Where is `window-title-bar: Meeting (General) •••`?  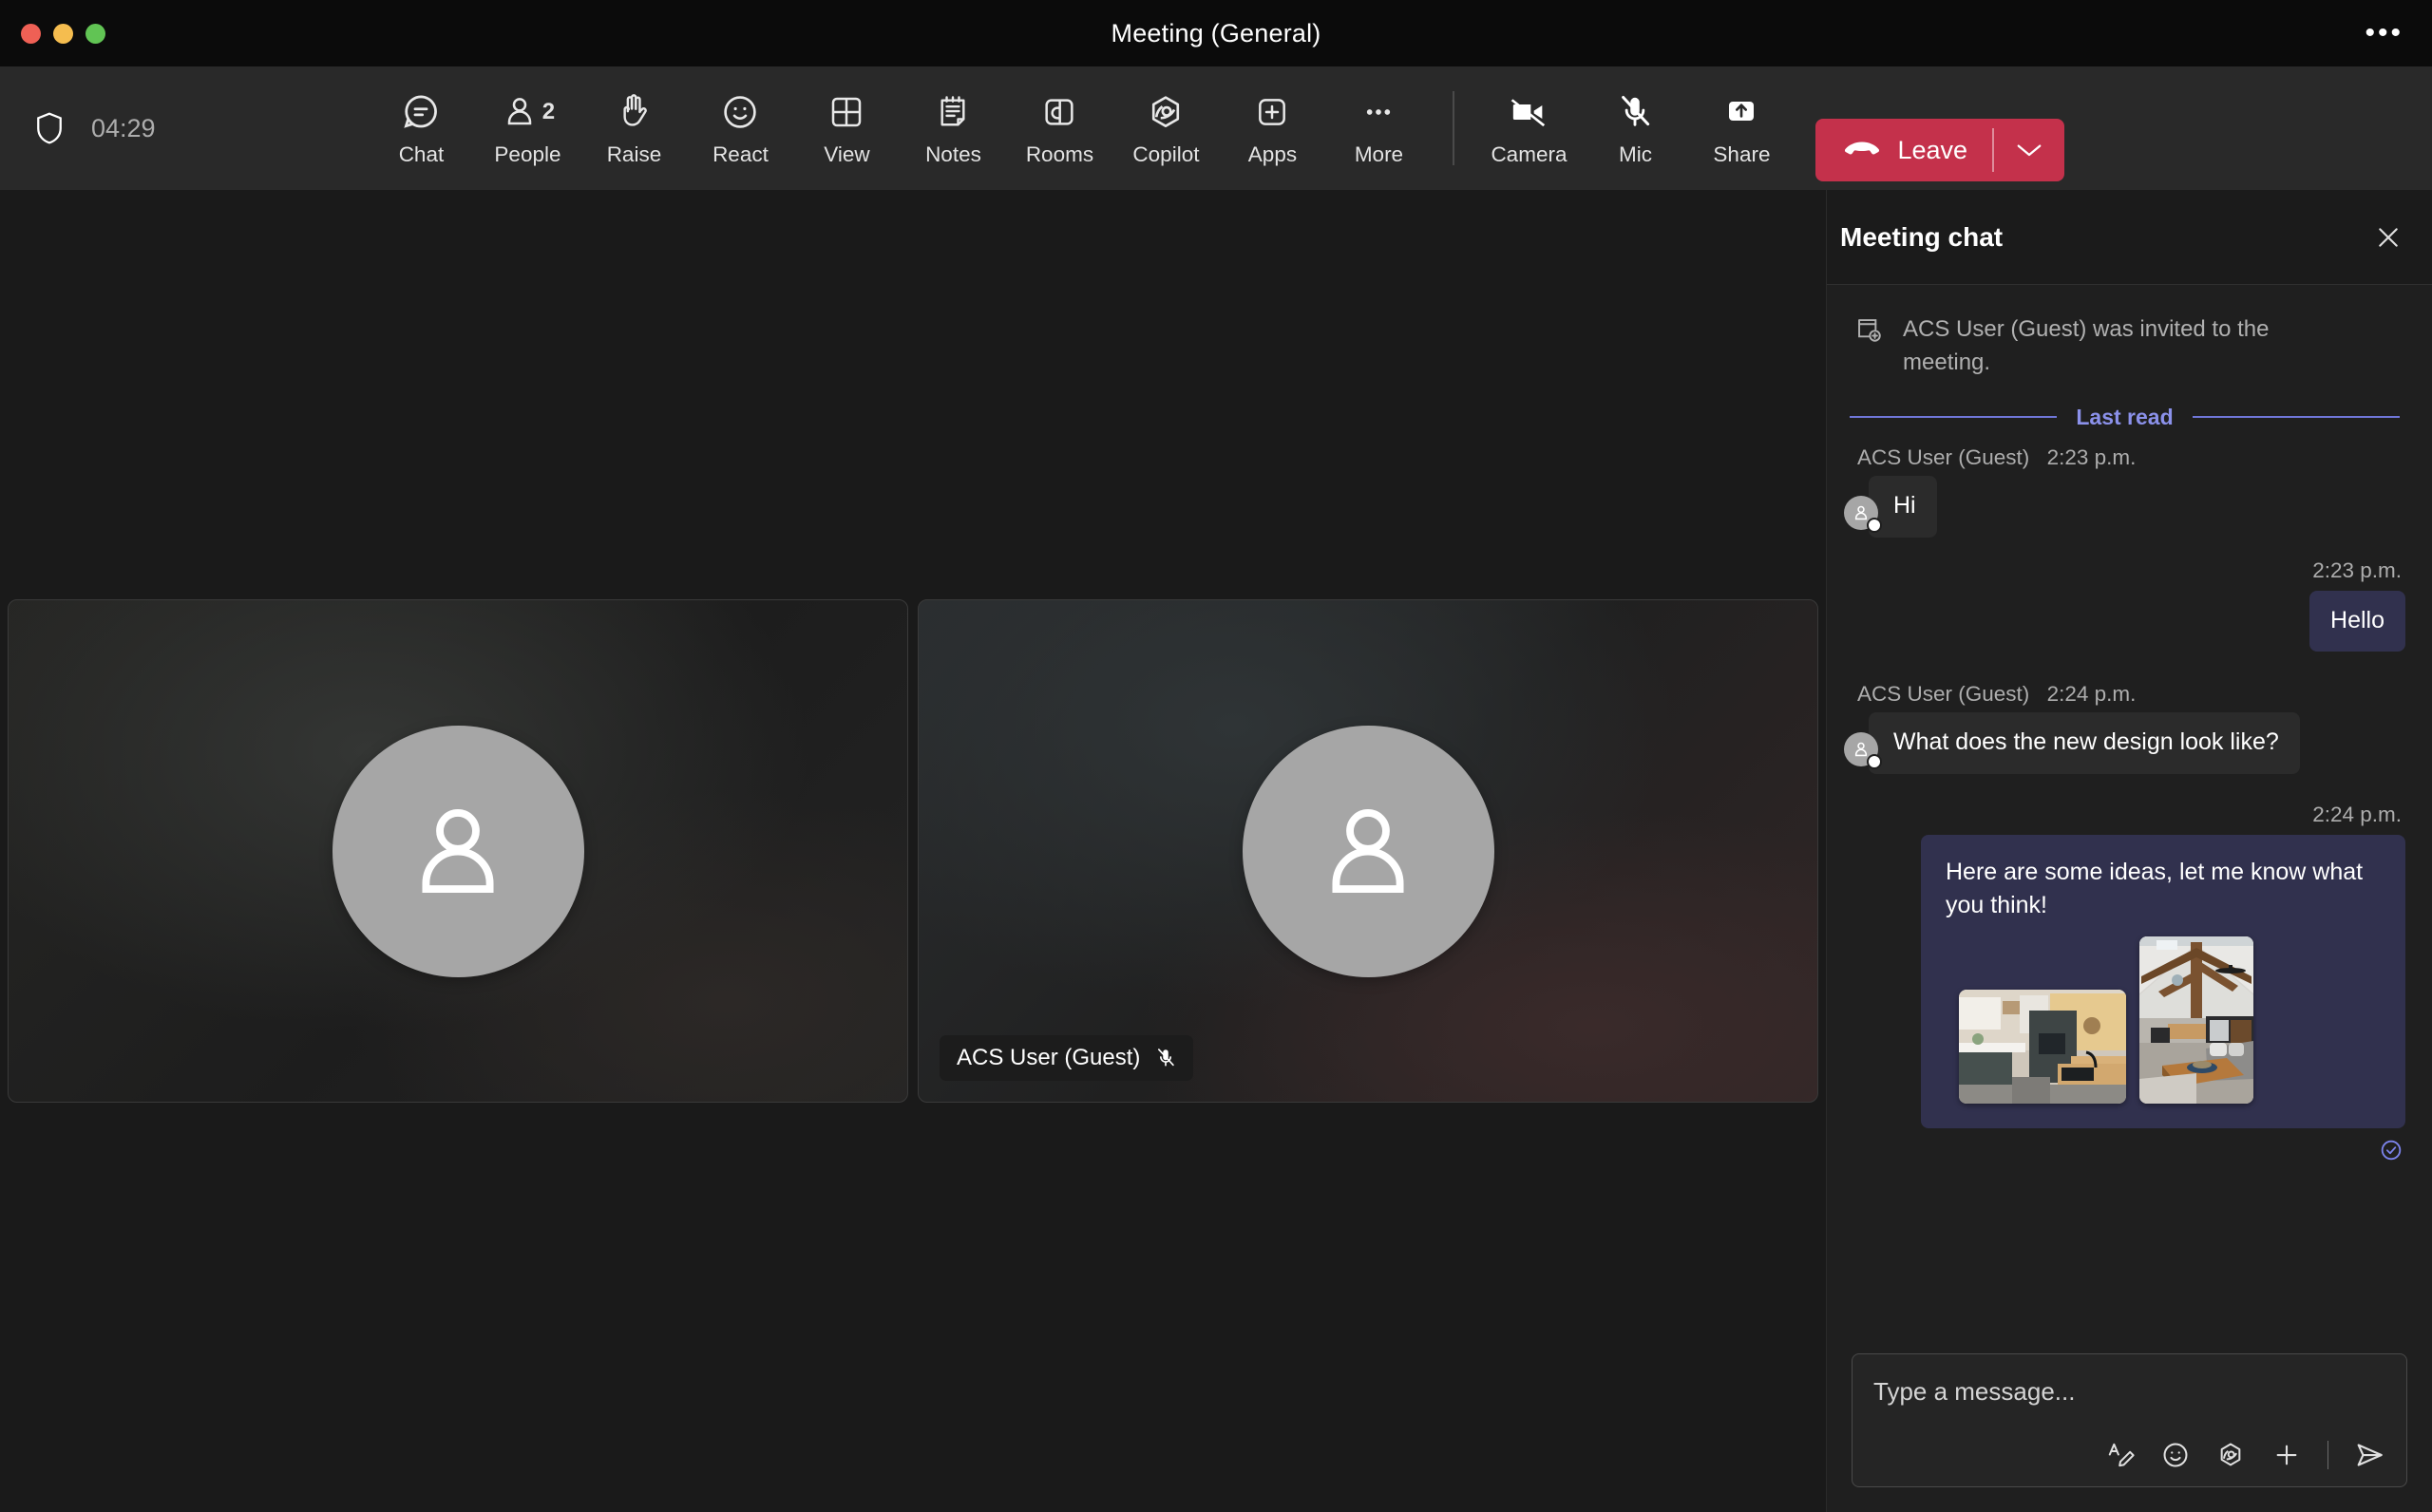 window-title-bar: Meeting (General) ••• is located at coordinates (1216, 33).